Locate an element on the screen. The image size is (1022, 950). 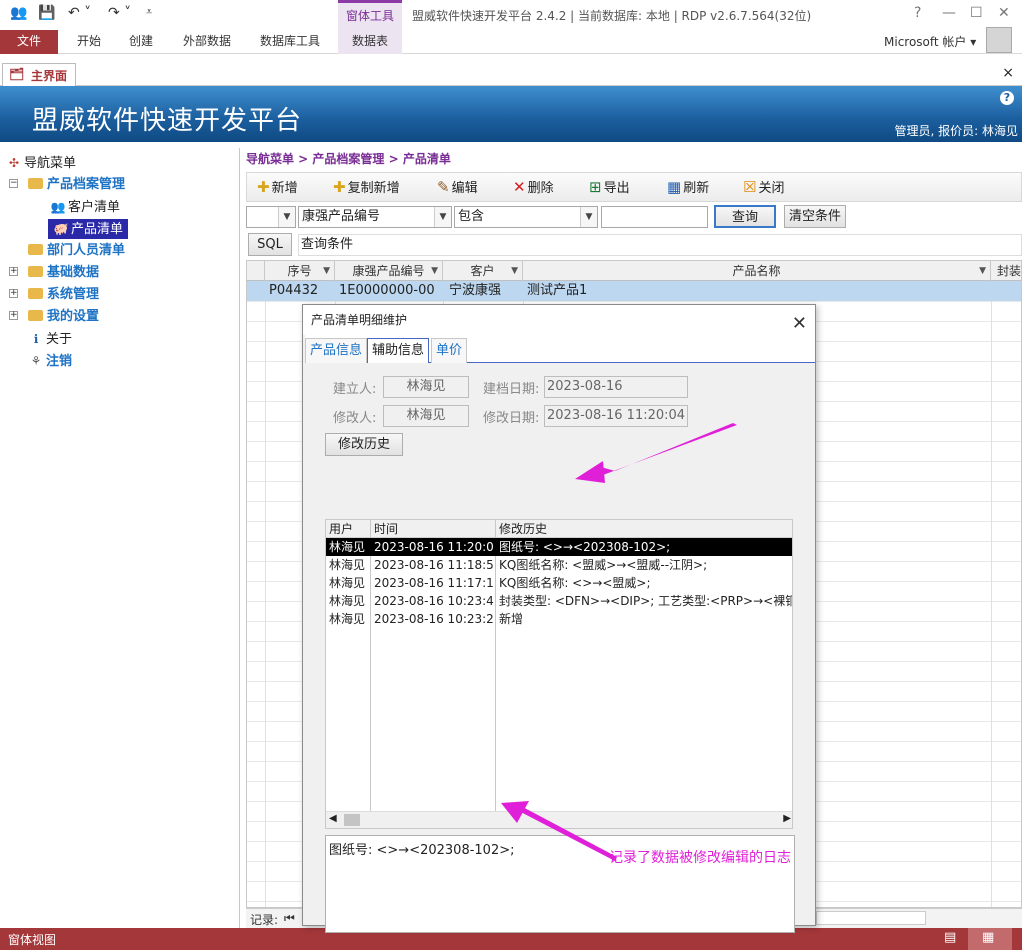
edit-icon: ✎ is located at coordinates (443, 187).